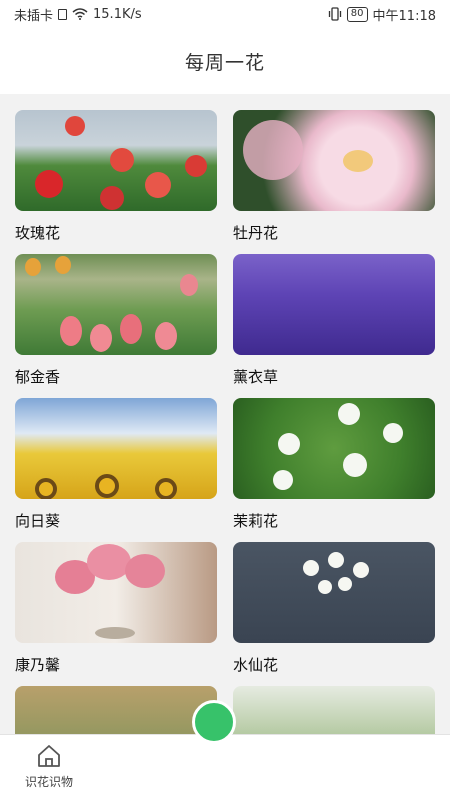  Describe the element at coordinates (116, 160) in the screenshot. I see `rose-photo` at that location.